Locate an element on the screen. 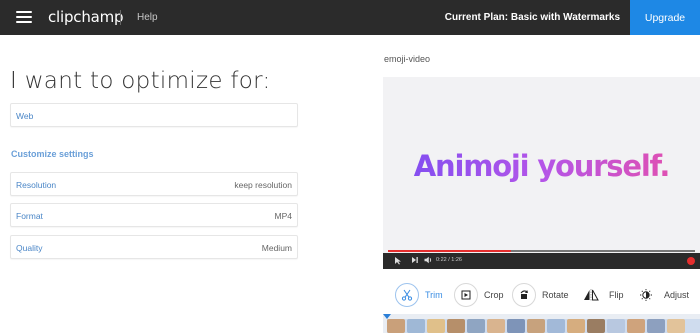 Image resolution: width=700 pixels, height=333 pixels. skip-icon is located at coordinates (415, 261).